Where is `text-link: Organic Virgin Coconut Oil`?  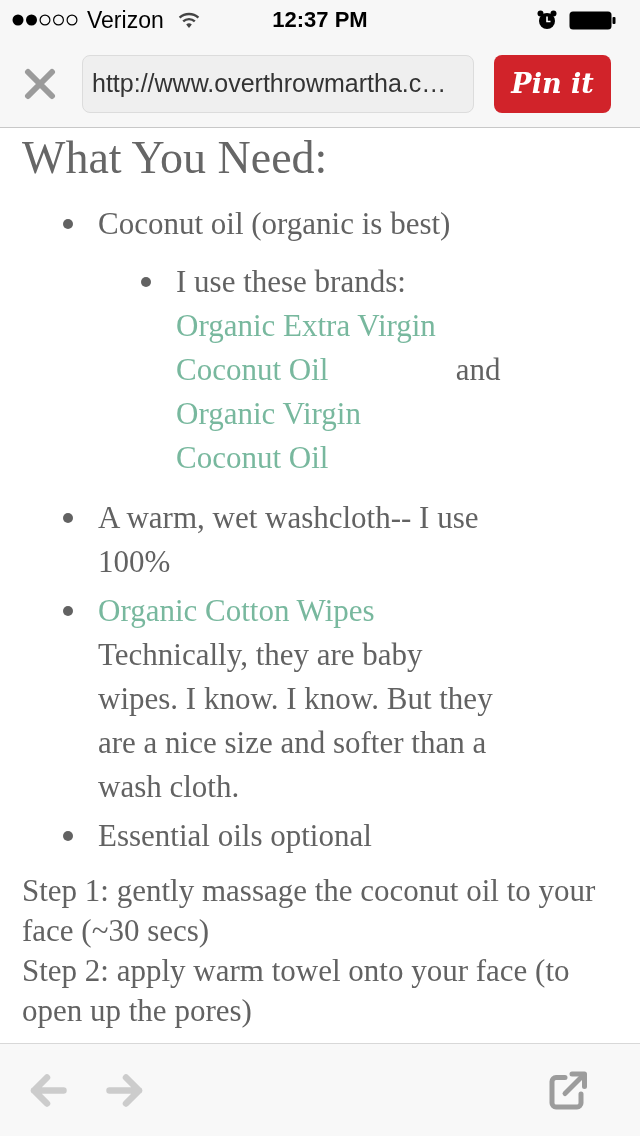 text-link: Organic Virgin Coconut Oil is located at coordinates (312, 436).